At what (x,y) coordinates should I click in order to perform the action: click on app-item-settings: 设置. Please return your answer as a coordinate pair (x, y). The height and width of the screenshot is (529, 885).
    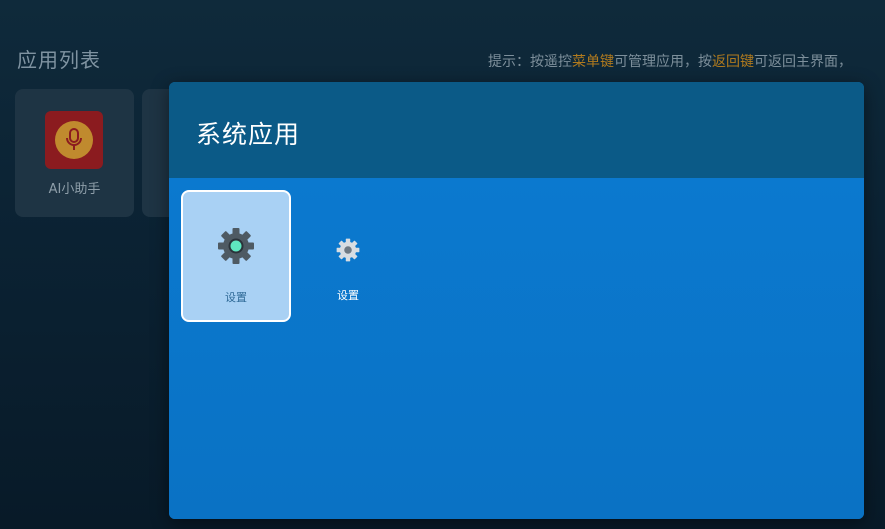
    Looking at the image, I should click on (348, 256).